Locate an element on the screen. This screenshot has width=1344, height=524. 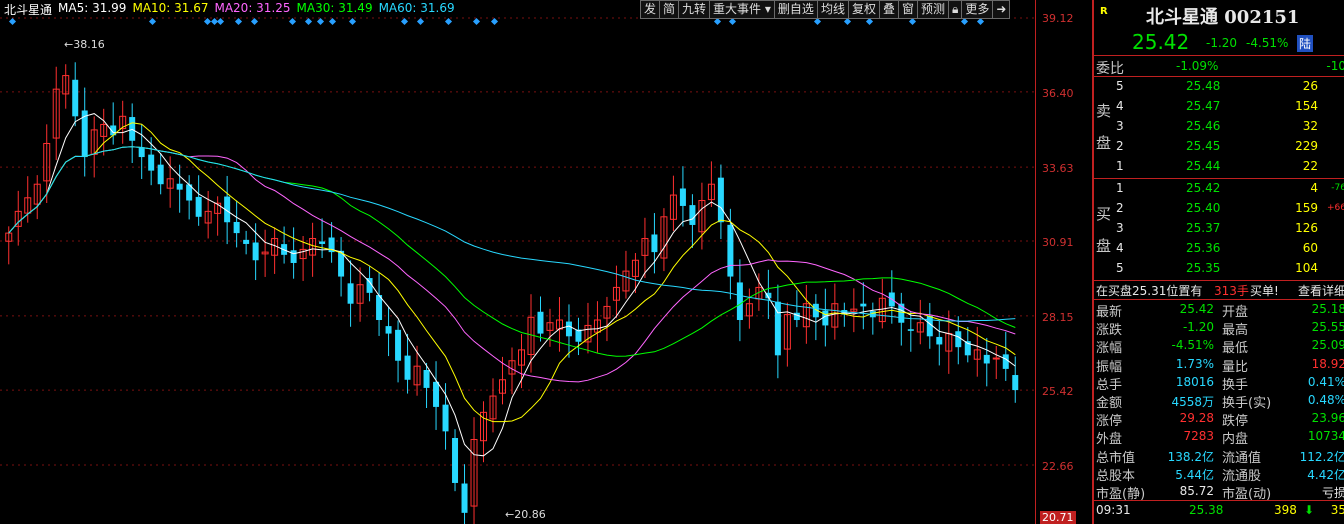
stat-row: 金额 4558万 换手(实) 0.48% is located at coordinates (1219, 401).